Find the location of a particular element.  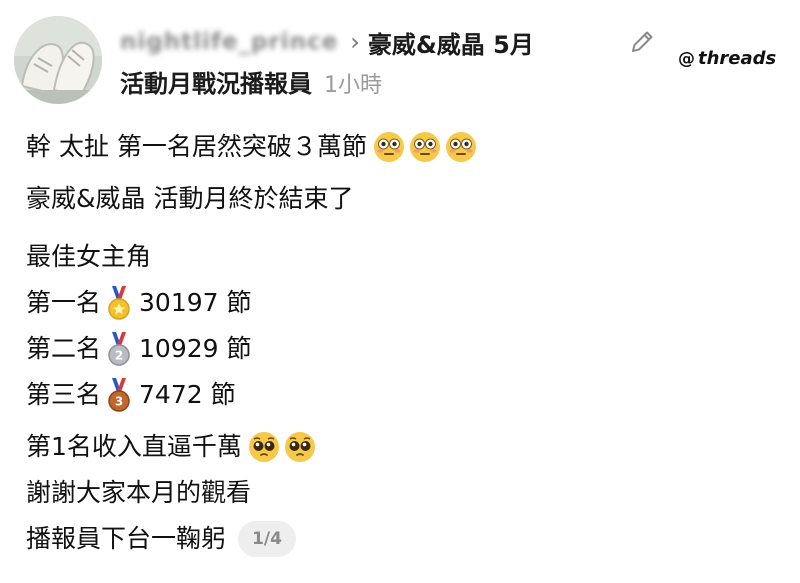

edit-button is located at coordinates (642, 42).